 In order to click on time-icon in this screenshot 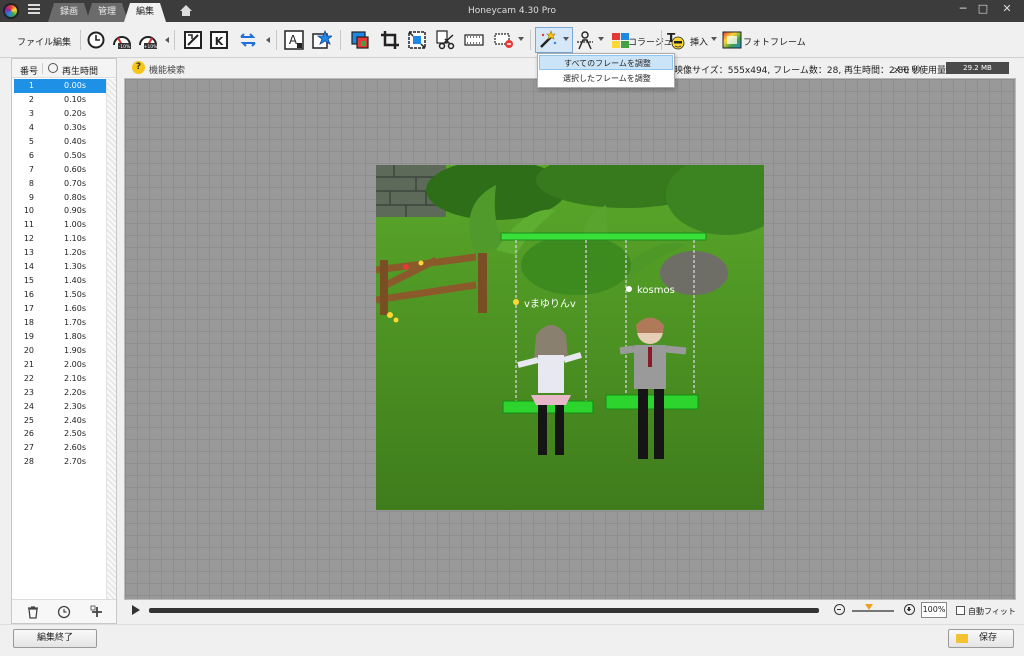, I will do `click(96, 40)`.